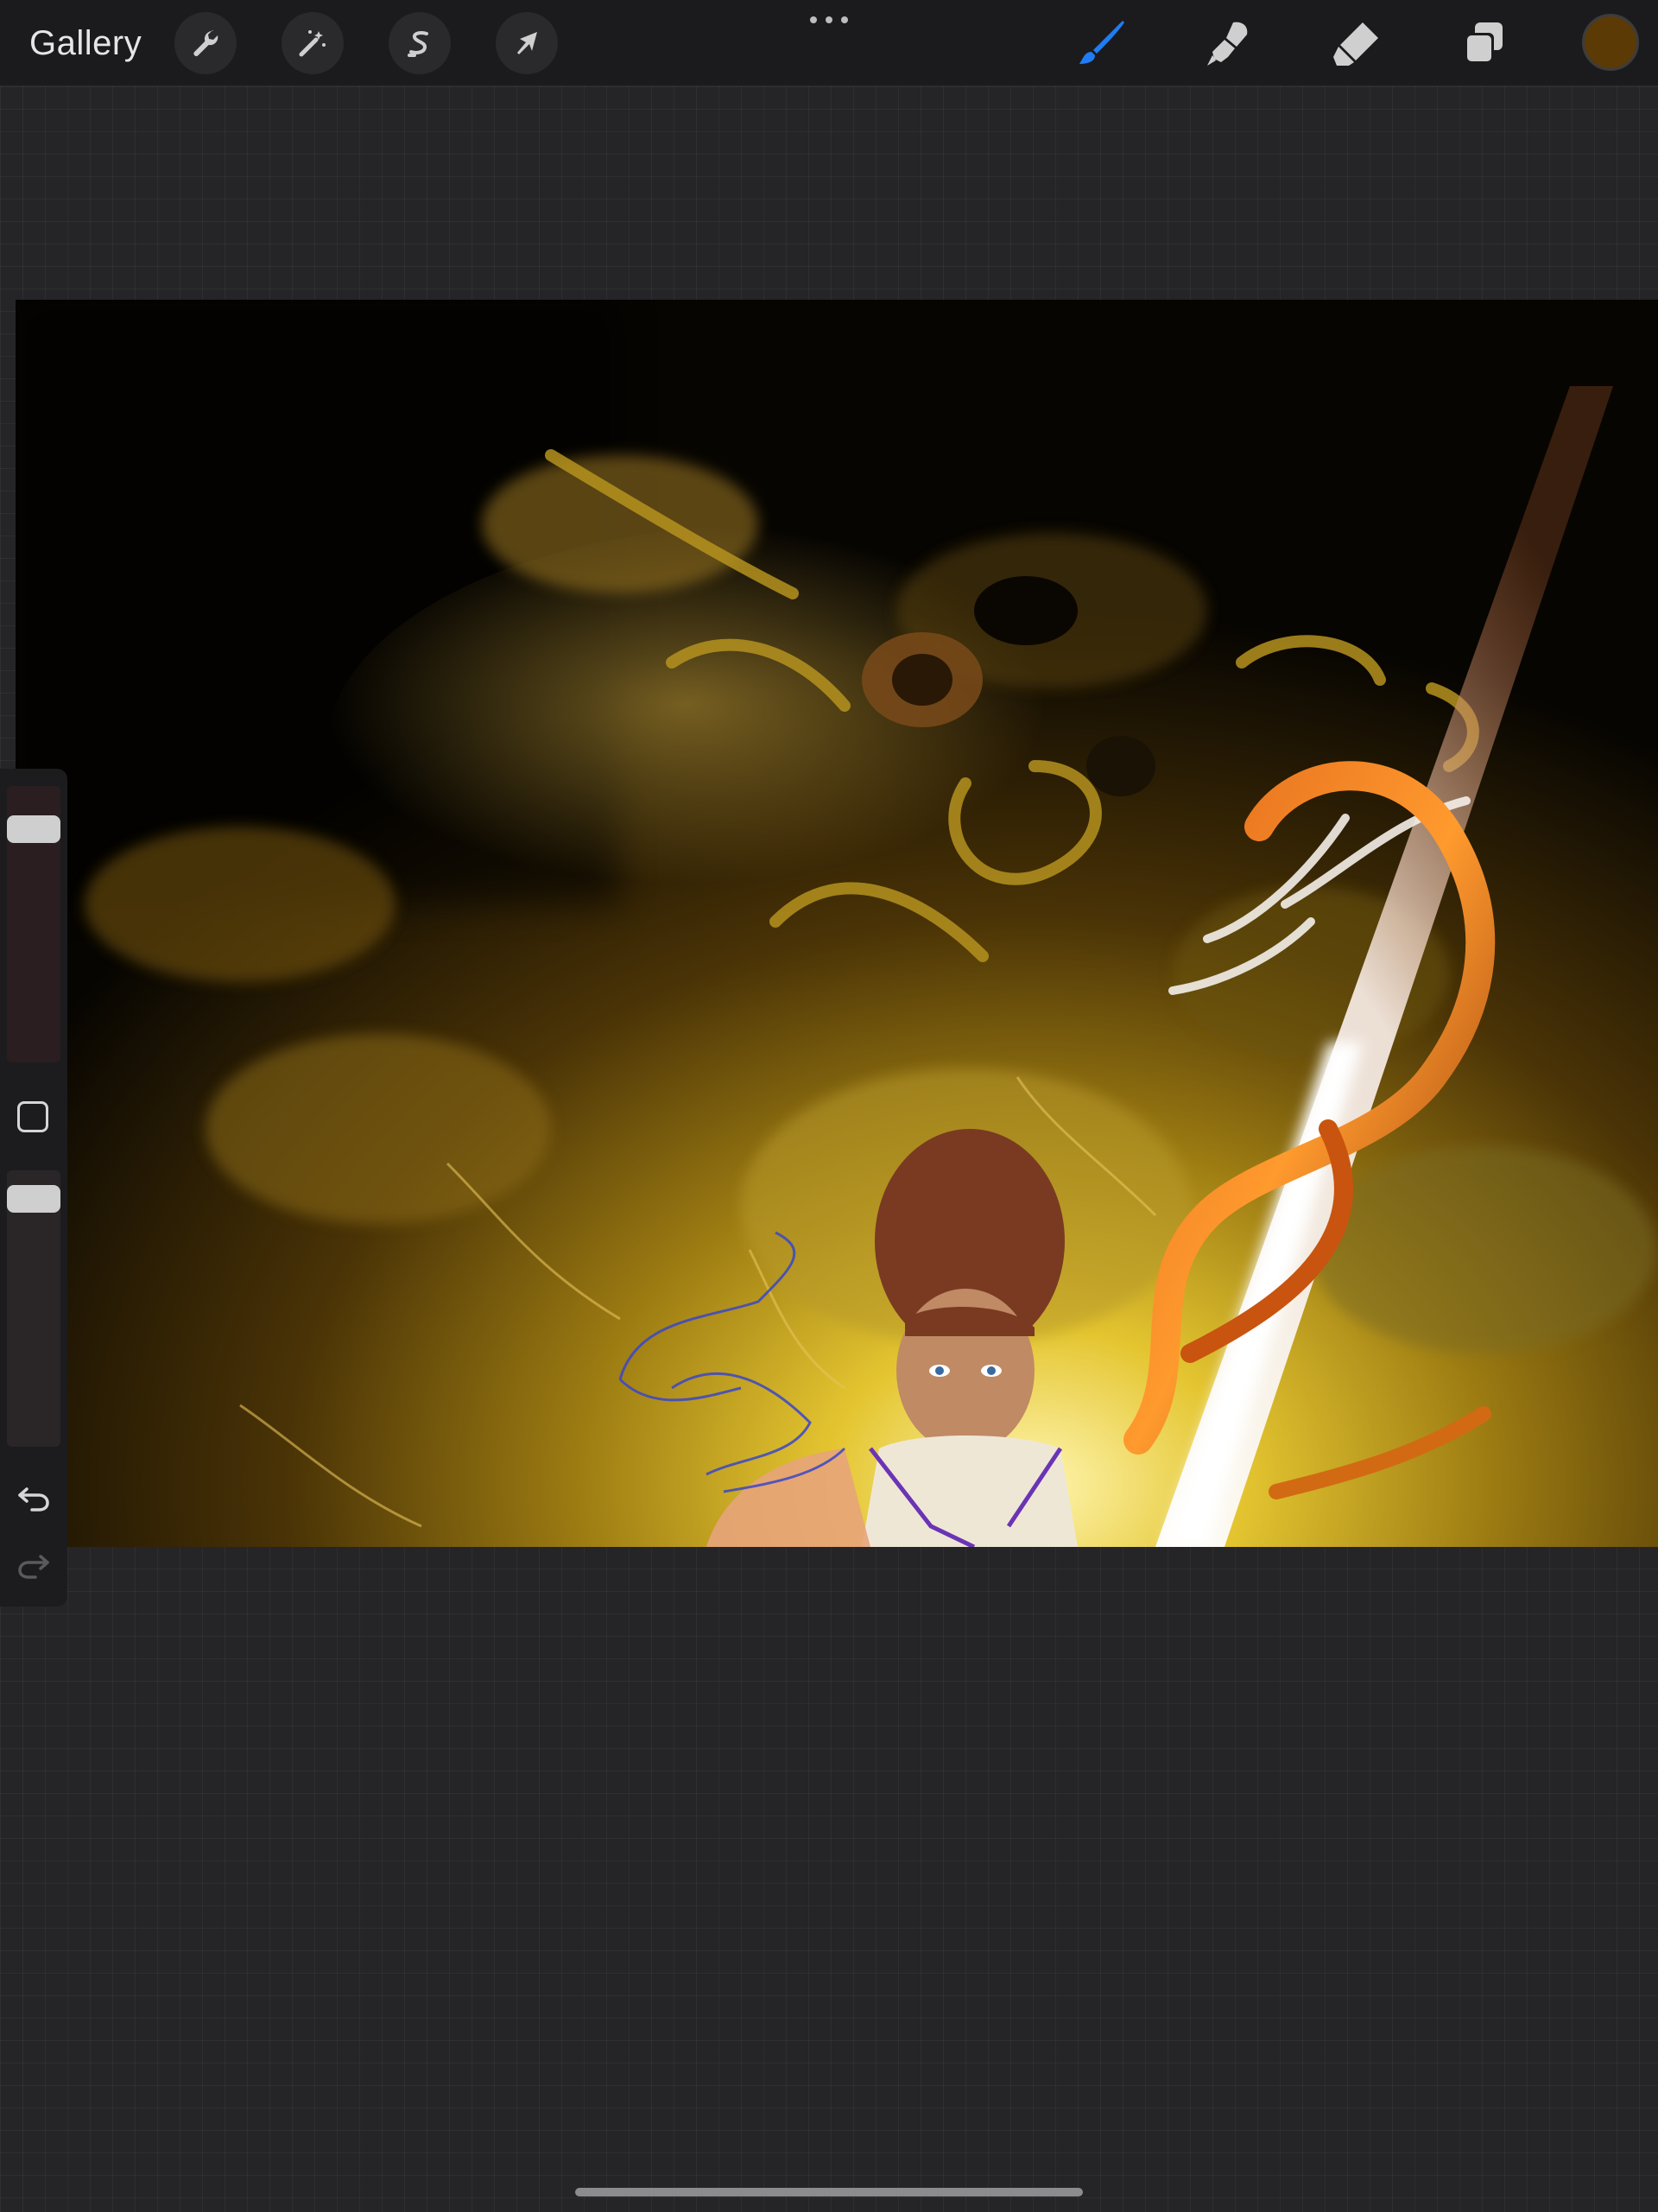 This screenshot has height=2212, width=1658. What do you see at coordinates (829, 43) in the screenshot?
I see `top-toolbar: Gallery` at bounding box center [829, 43].